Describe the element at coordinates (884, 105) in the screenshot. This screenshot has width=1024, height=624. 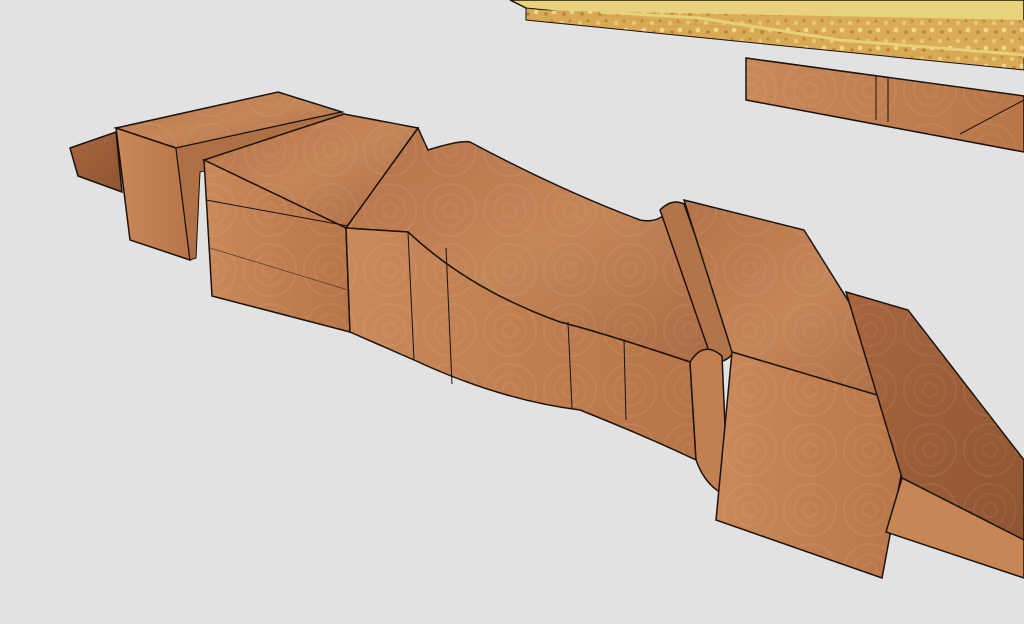
I see `apron-board` at that location.